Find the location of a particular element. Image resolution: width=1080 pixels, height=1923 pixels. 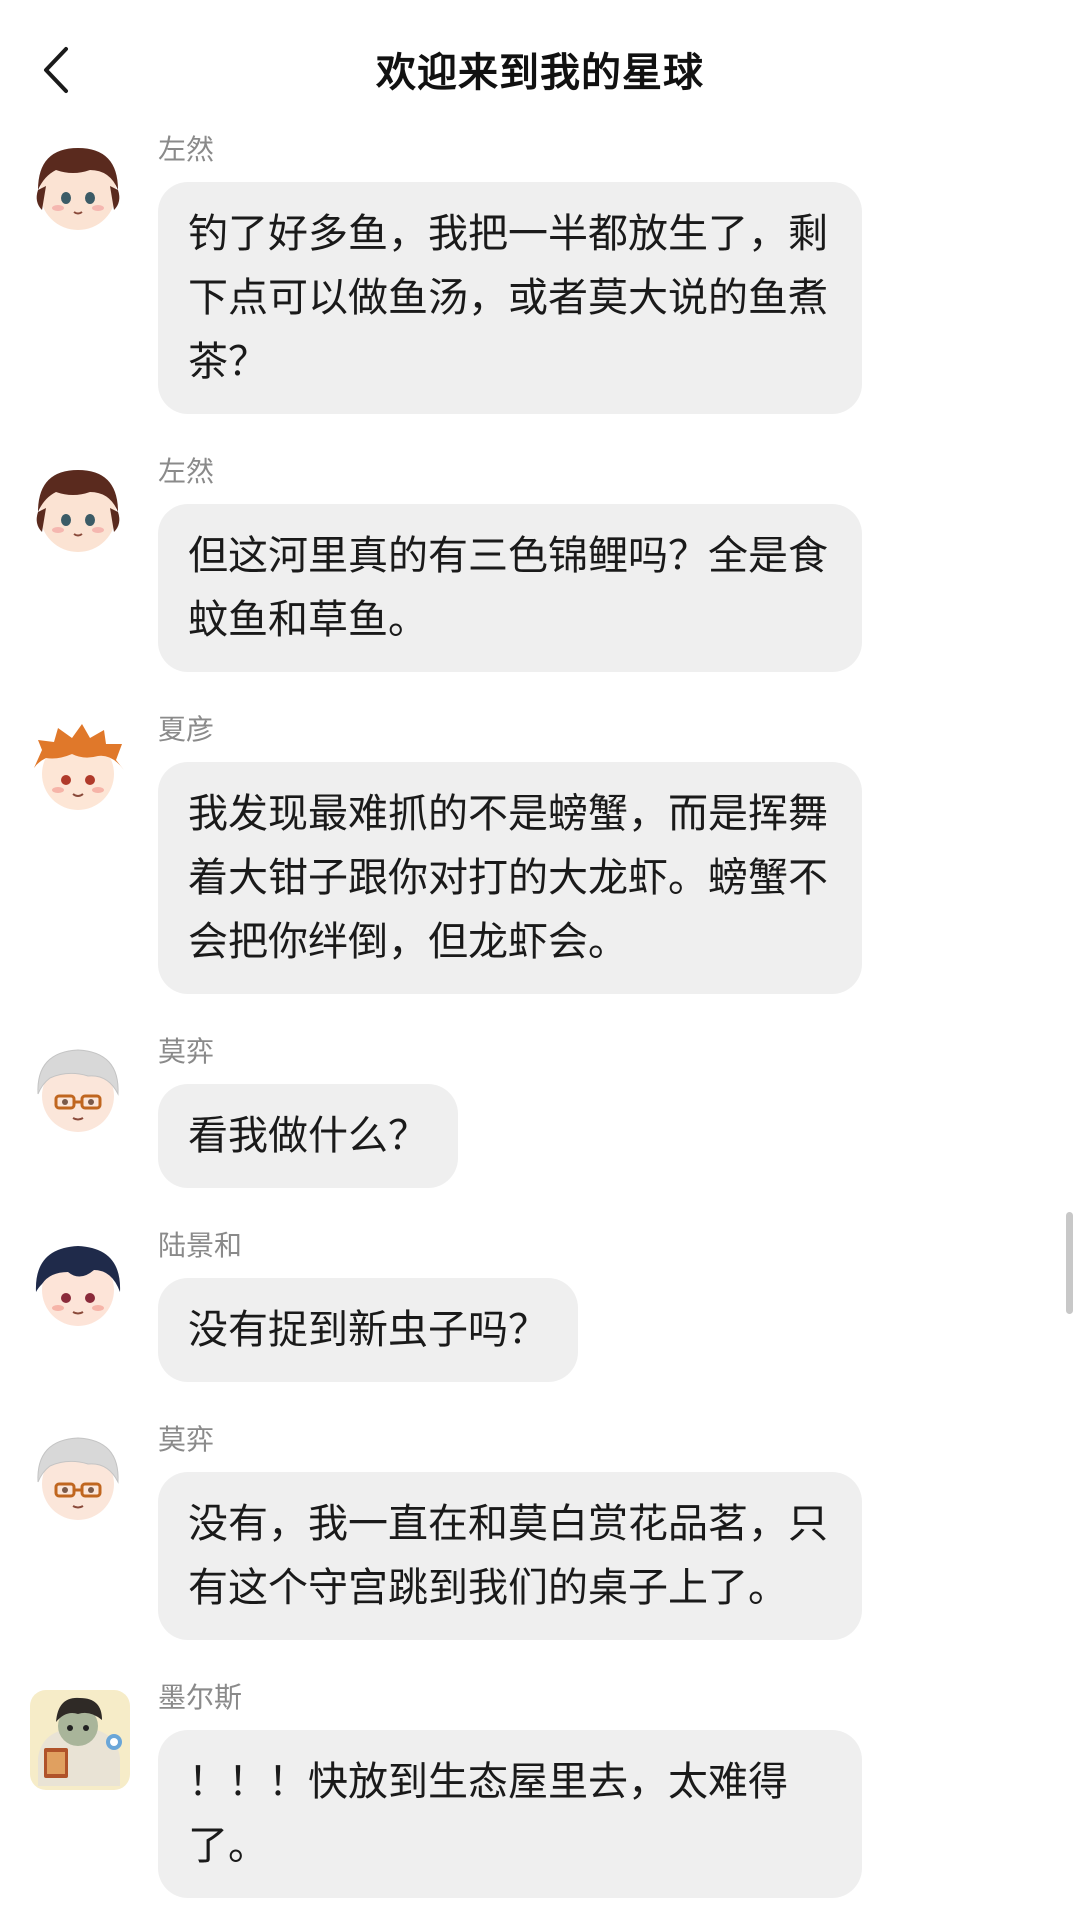

chat-message: 莫弈 看我做什么？ is located at coordinates (540, 1110).